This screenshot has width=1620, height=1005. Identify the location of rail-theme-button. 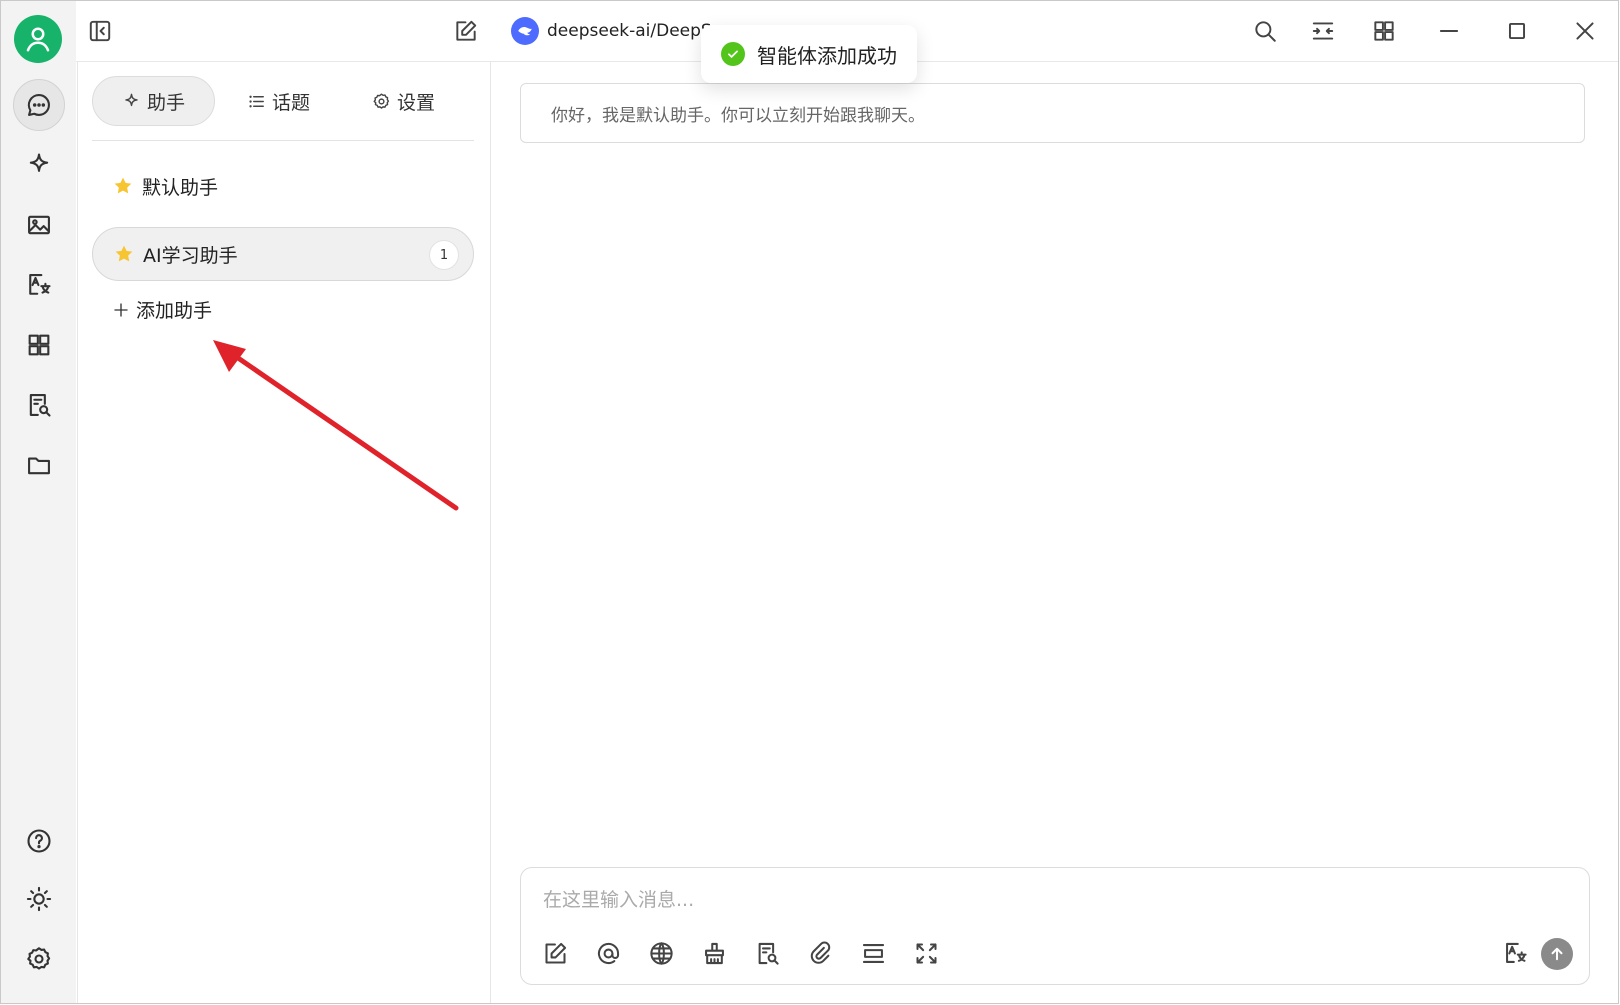
(39, 899).